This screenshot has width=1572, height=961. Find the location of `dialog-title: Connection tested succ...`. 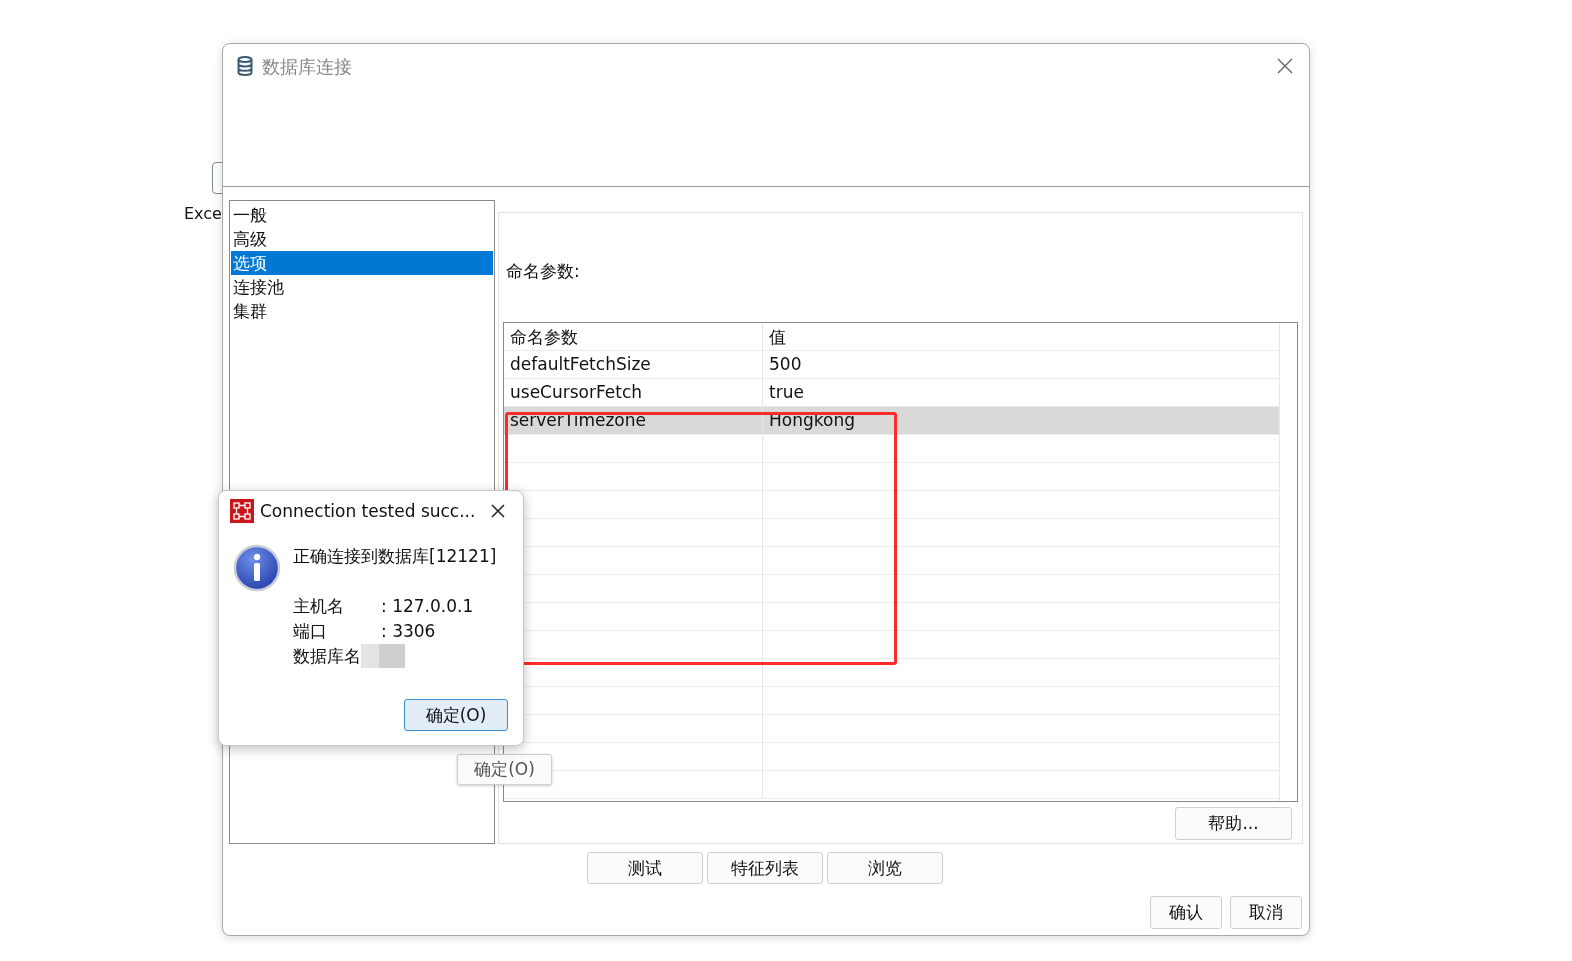

dialog-title: Connection tested succ... is located at coordinates (368, 511).